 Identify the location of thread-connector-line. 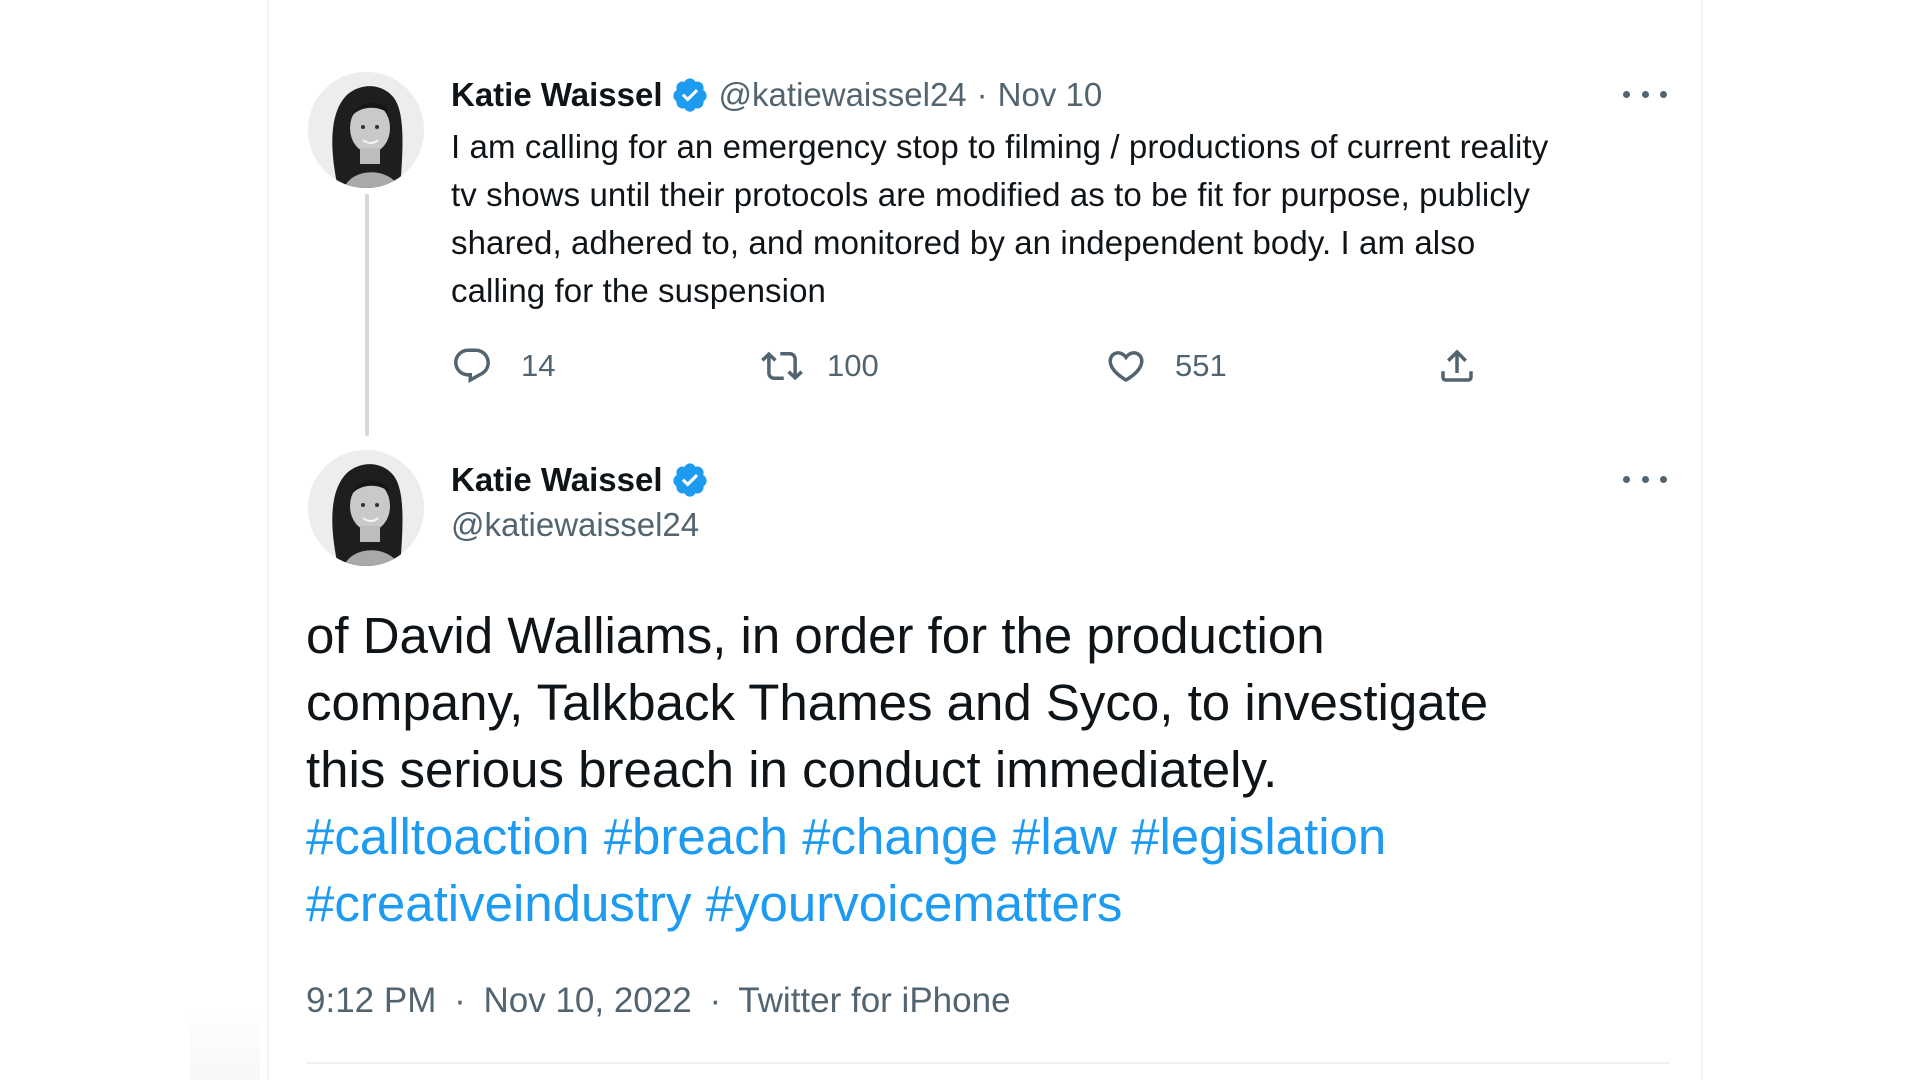
(367, 315).